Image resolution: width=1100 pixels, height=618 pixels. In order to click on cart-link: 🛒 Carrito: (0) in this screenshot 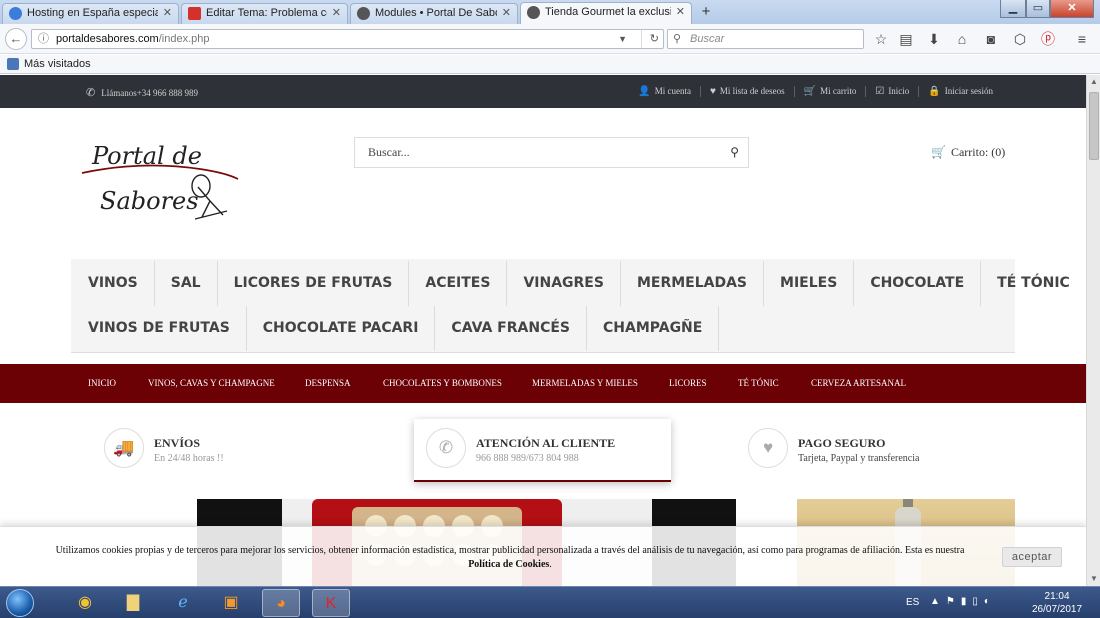, I will do `click(968, 152)`.